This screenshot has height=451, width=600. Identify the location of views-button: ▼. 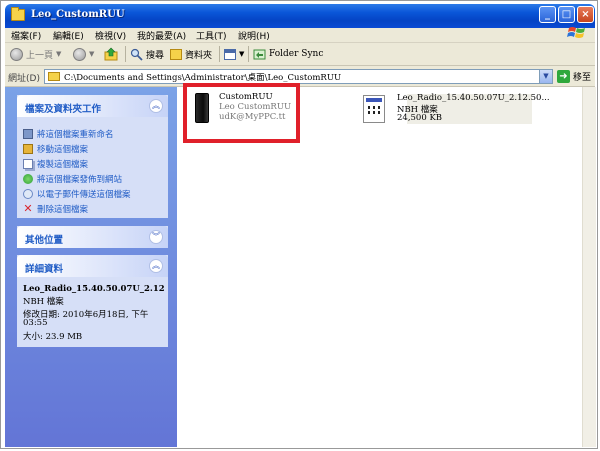
(234, 54).